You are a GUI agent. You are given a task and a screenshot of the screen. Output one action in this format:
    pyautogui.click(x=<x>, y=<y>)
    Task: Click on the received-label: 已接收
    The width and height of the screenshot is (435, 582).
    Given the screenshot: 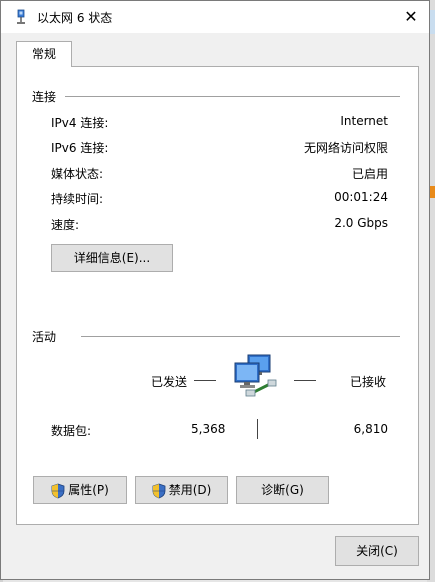 What is the action you would take?
    pyautogui.click(x=368, y=382)
    